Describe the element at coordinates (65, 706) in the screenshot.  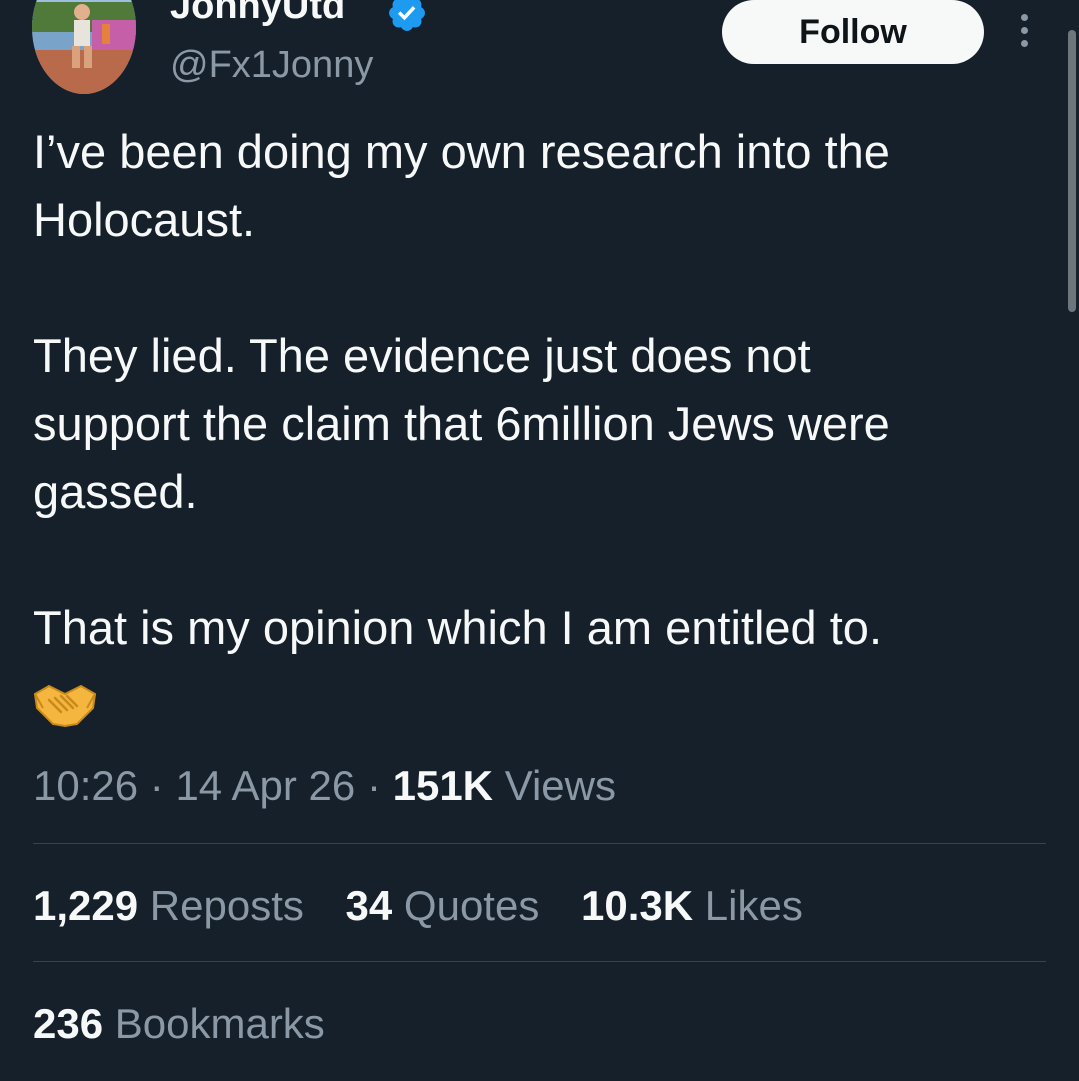
I see `handshake-emoji-icon` at that location.